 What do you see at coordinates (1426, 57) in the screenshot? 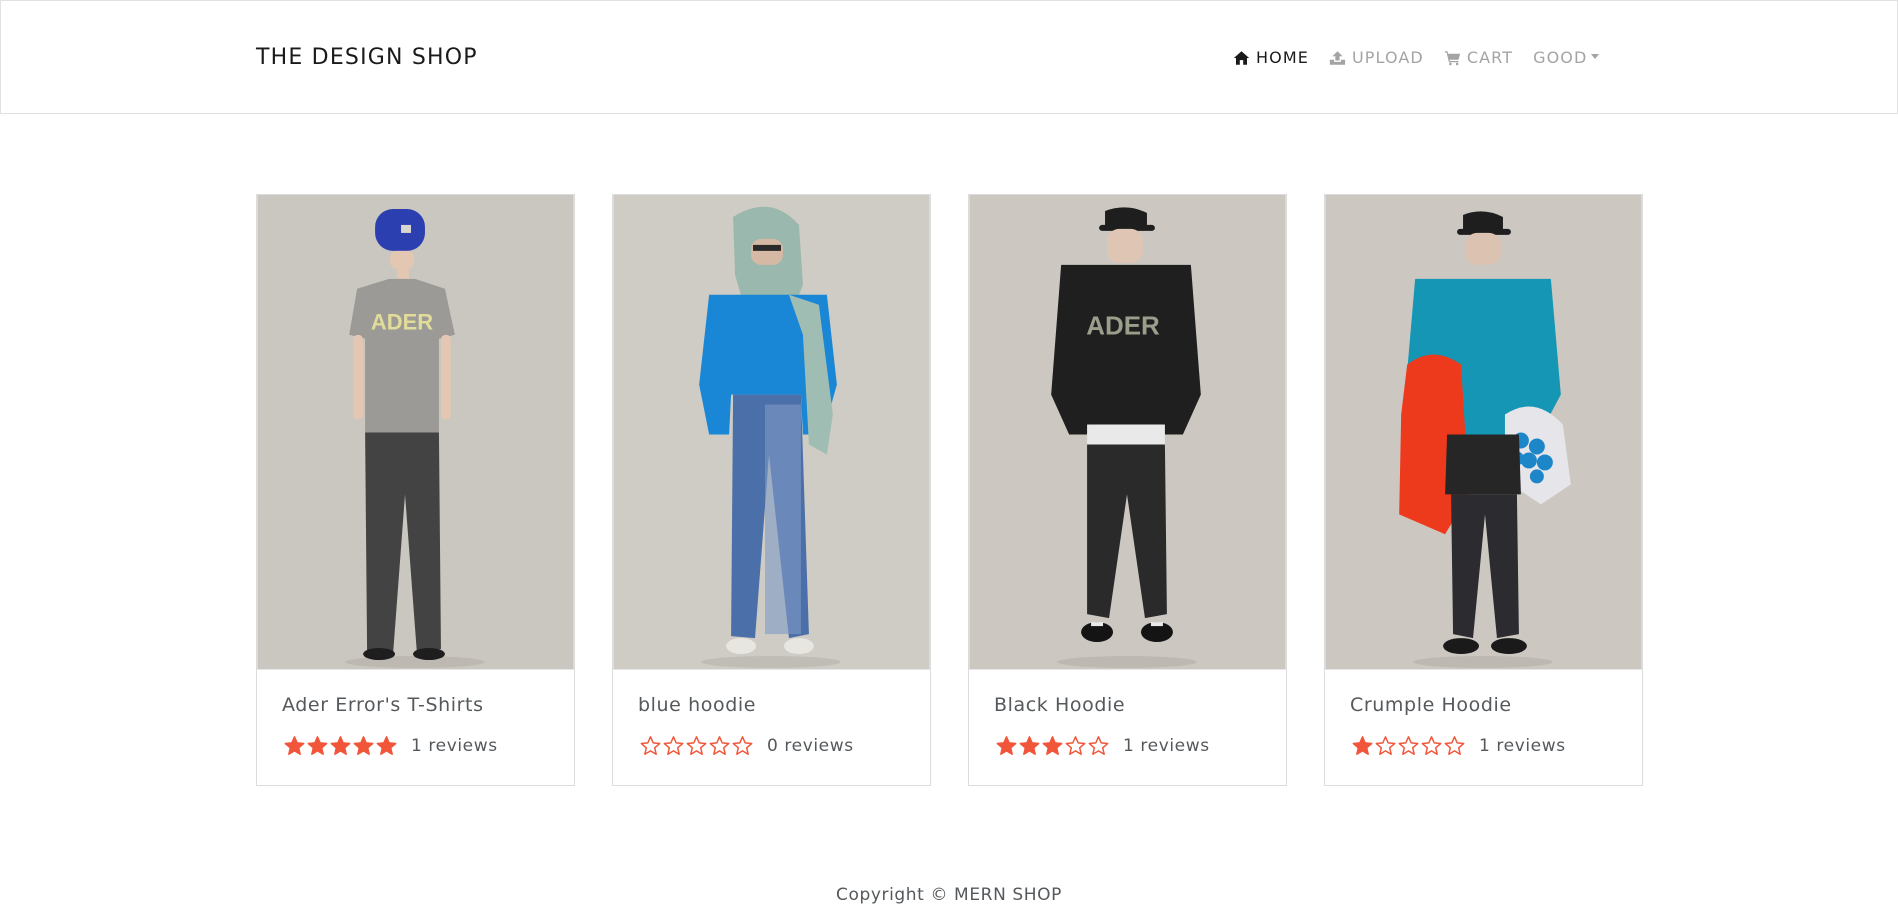
I see `main-nav: HOME UPLOAD CART GOOD` at bounding box center [1426, 57].